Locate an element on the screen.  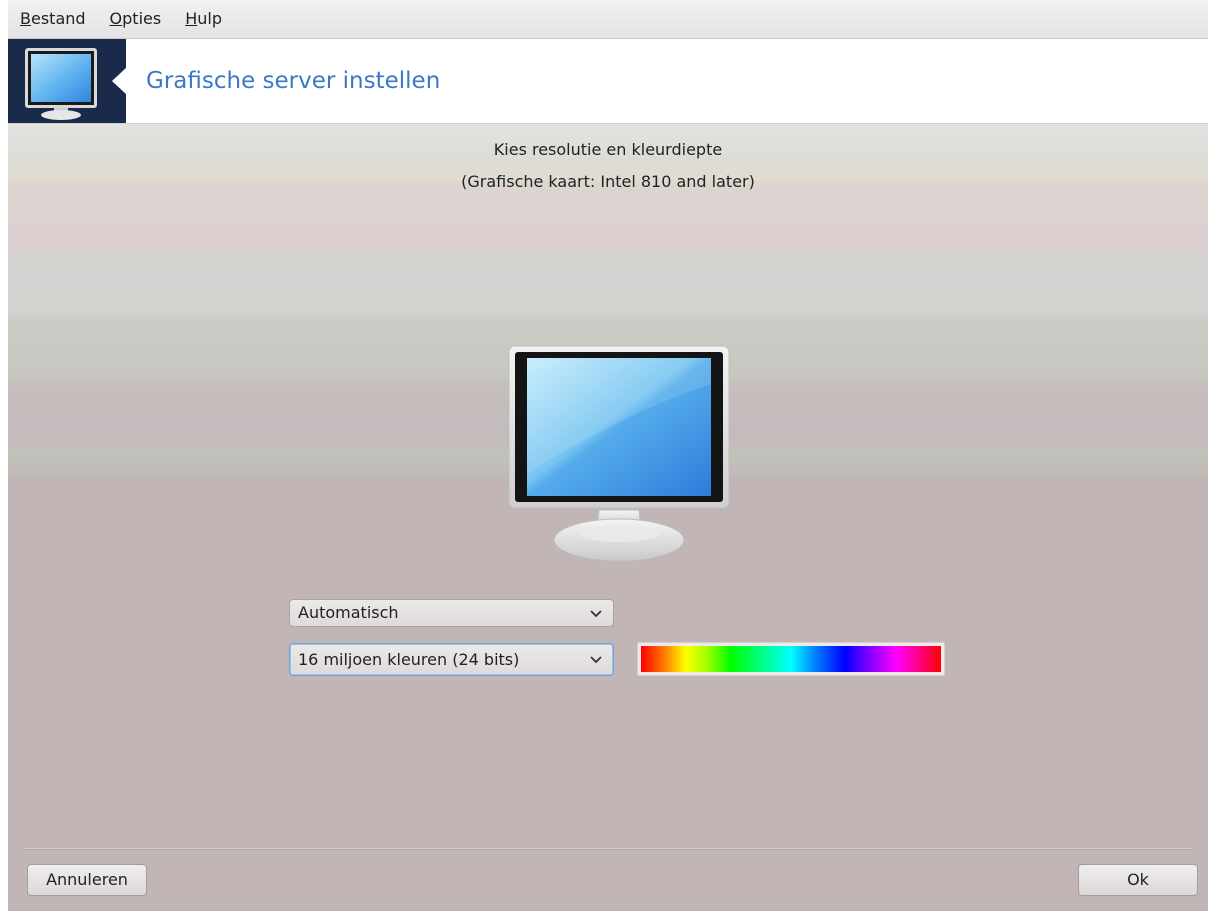
page-title: Grafische server instellen is located at coordinates (293, 81).